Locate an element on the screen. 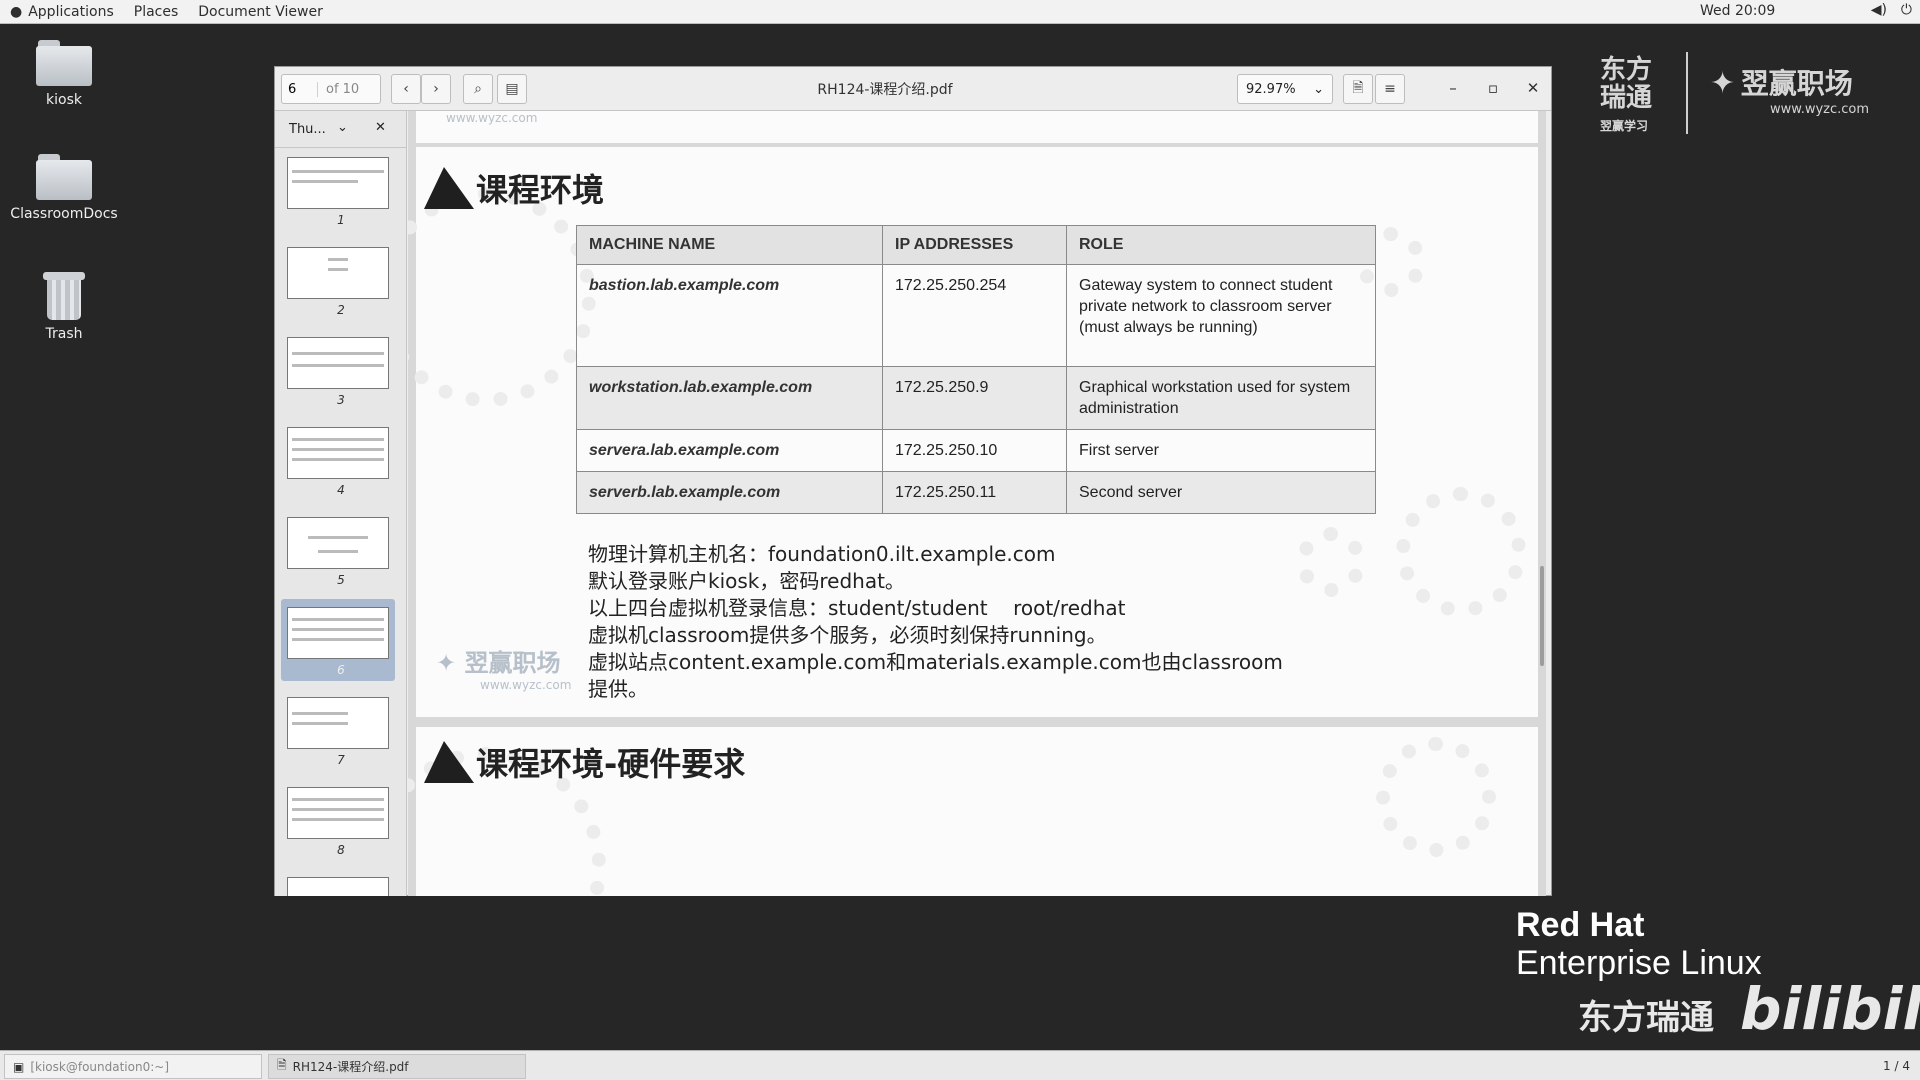 This screenshot has width=1920, height=1080. machine-name-cell: servera.lab.example.com is located at coordinates (729, 450).